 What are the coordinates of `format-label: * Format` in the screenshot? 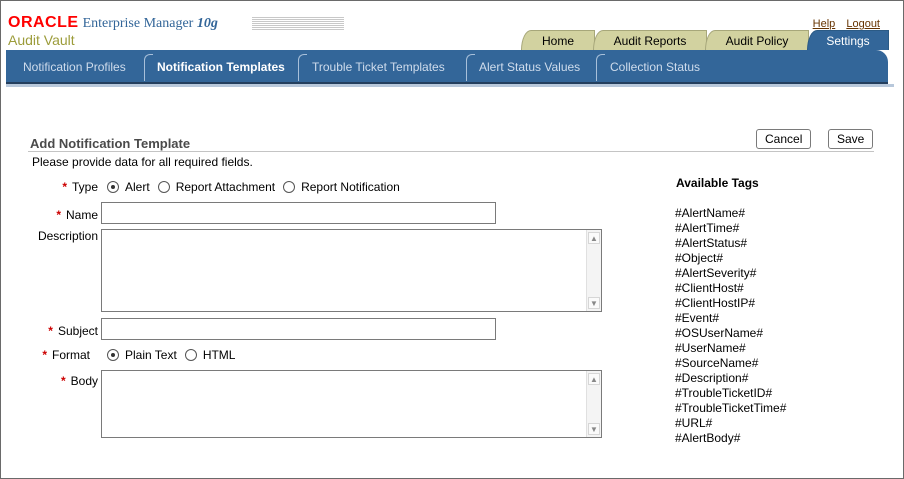 It's located at (66, 355).